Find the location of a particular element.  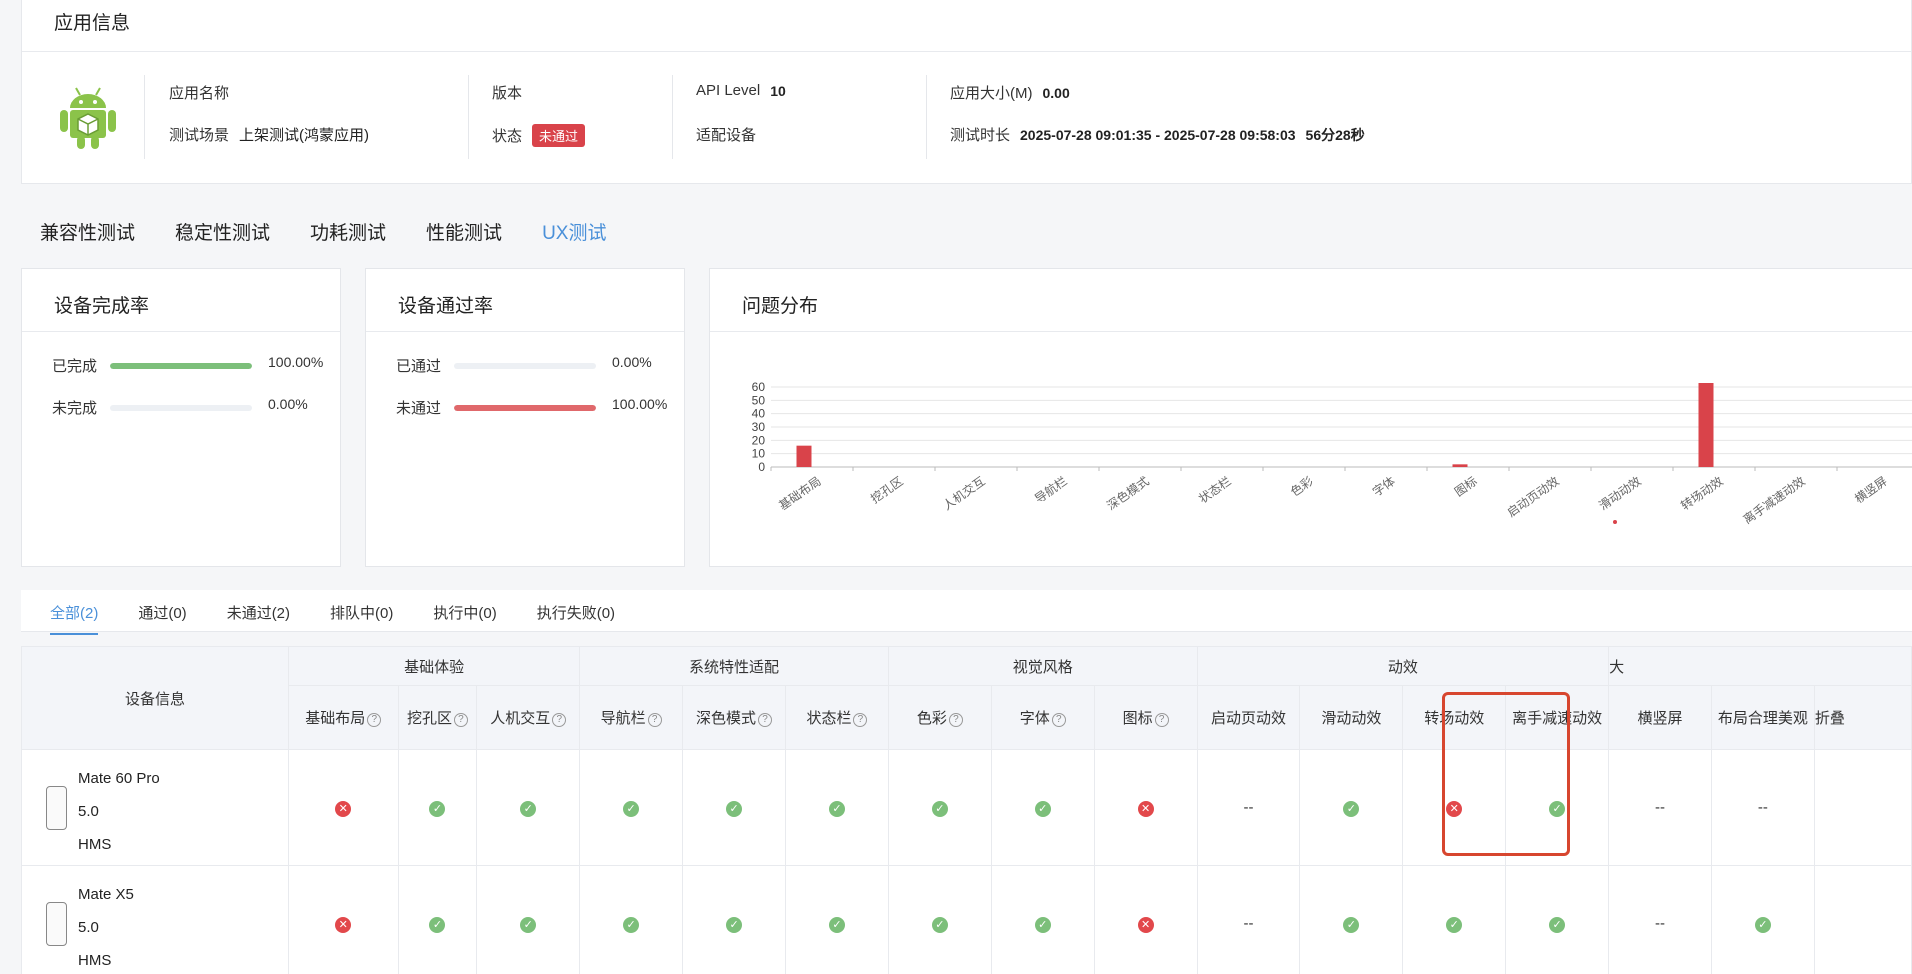

filter-tab-running: 执行中(0) is located at coordinates (464, 612).